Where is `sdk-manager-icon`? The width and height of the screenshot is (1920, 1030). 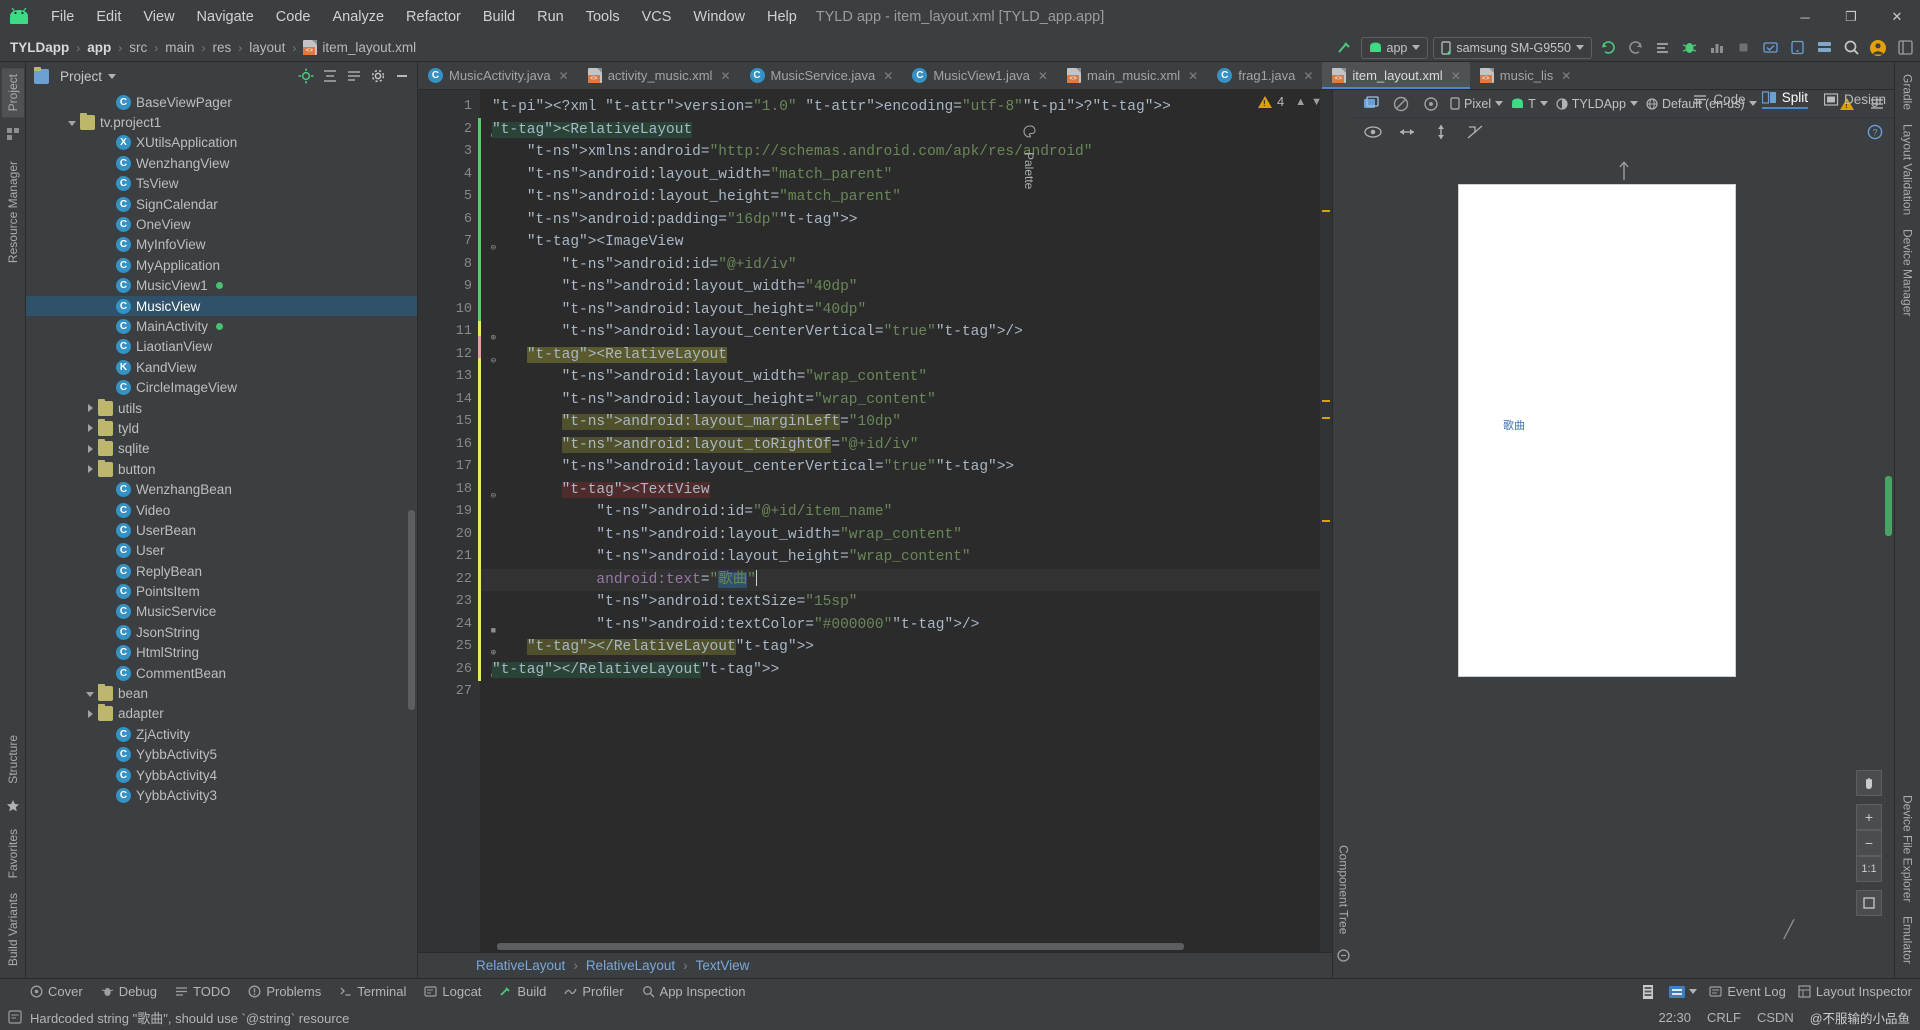
sdk-manager-icon is located at coordinates (1824, 48).